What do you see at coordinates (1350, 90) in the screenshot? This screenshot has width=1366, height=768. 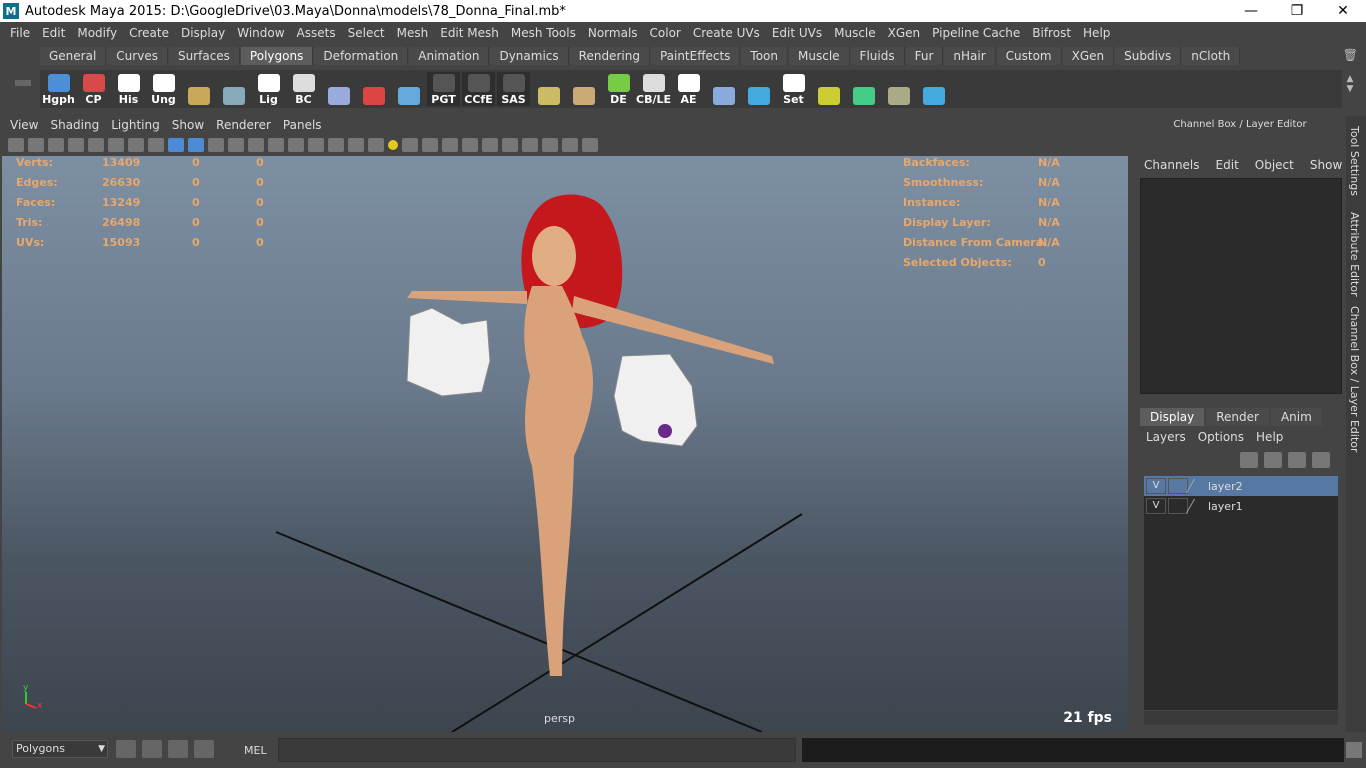 I see `shelf-scroll-arrows: ▲ ▼` at bounding box center [1350, 90].